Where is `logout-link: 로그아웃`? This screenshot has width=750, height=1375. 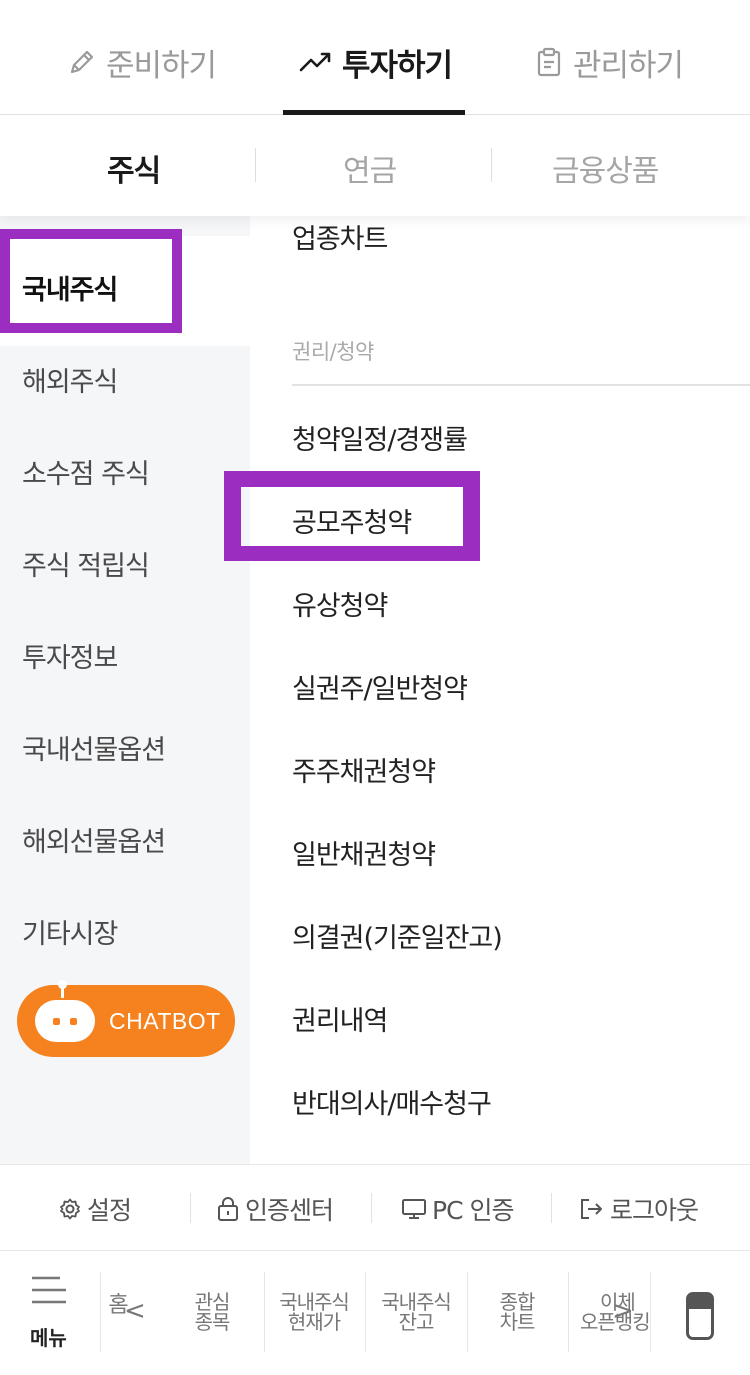
logout-link: 로그아웃 is located at coordinates (639, 1209).